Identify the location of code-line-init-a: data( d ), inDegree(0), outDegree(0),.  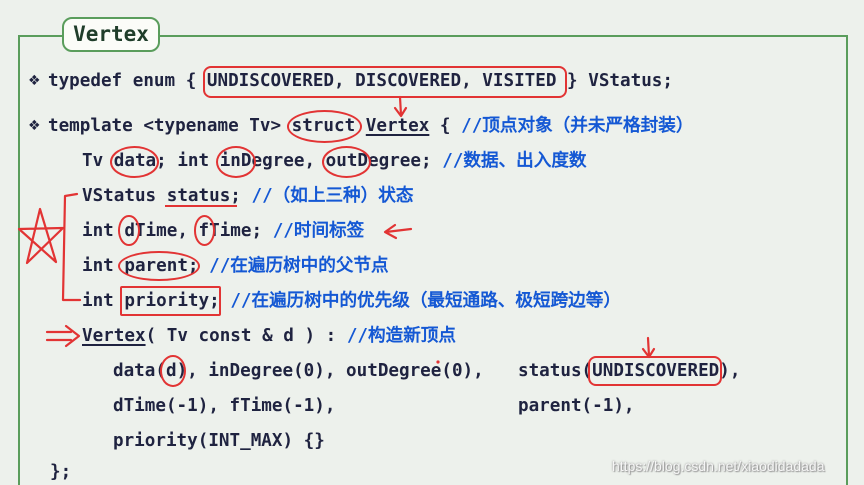
(298, 371).